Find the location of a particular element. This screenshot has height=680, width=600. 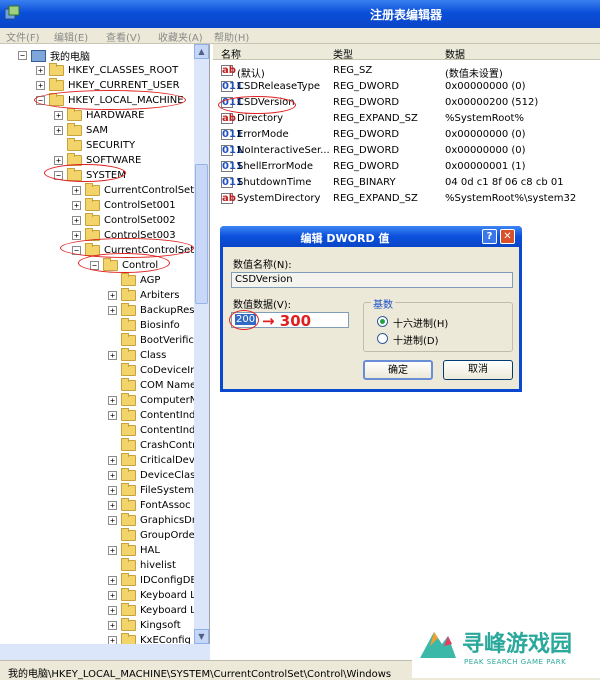

tree-item-label: SAM is located at coordinates (97, 130).